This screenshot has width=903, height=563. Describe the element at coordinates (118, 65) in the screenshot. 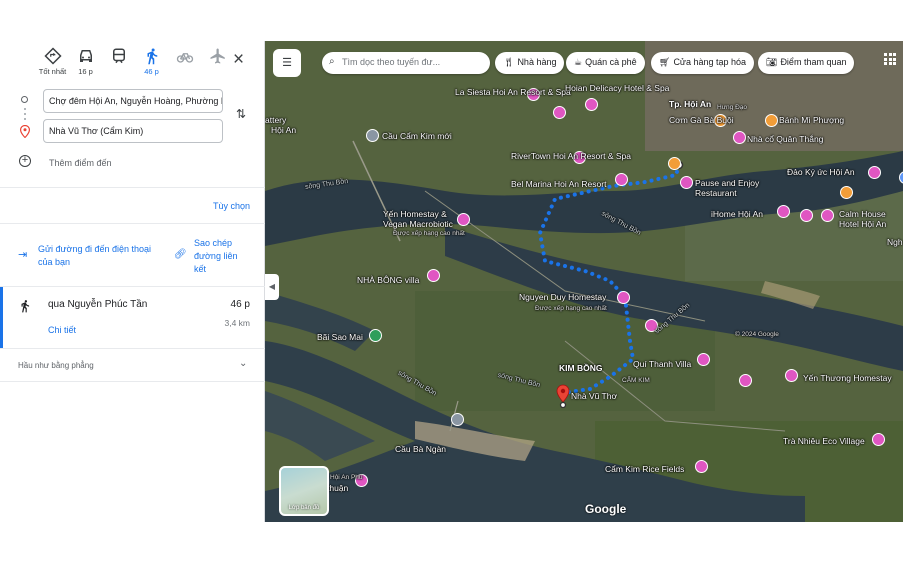

I see `mode-transit` at that location.